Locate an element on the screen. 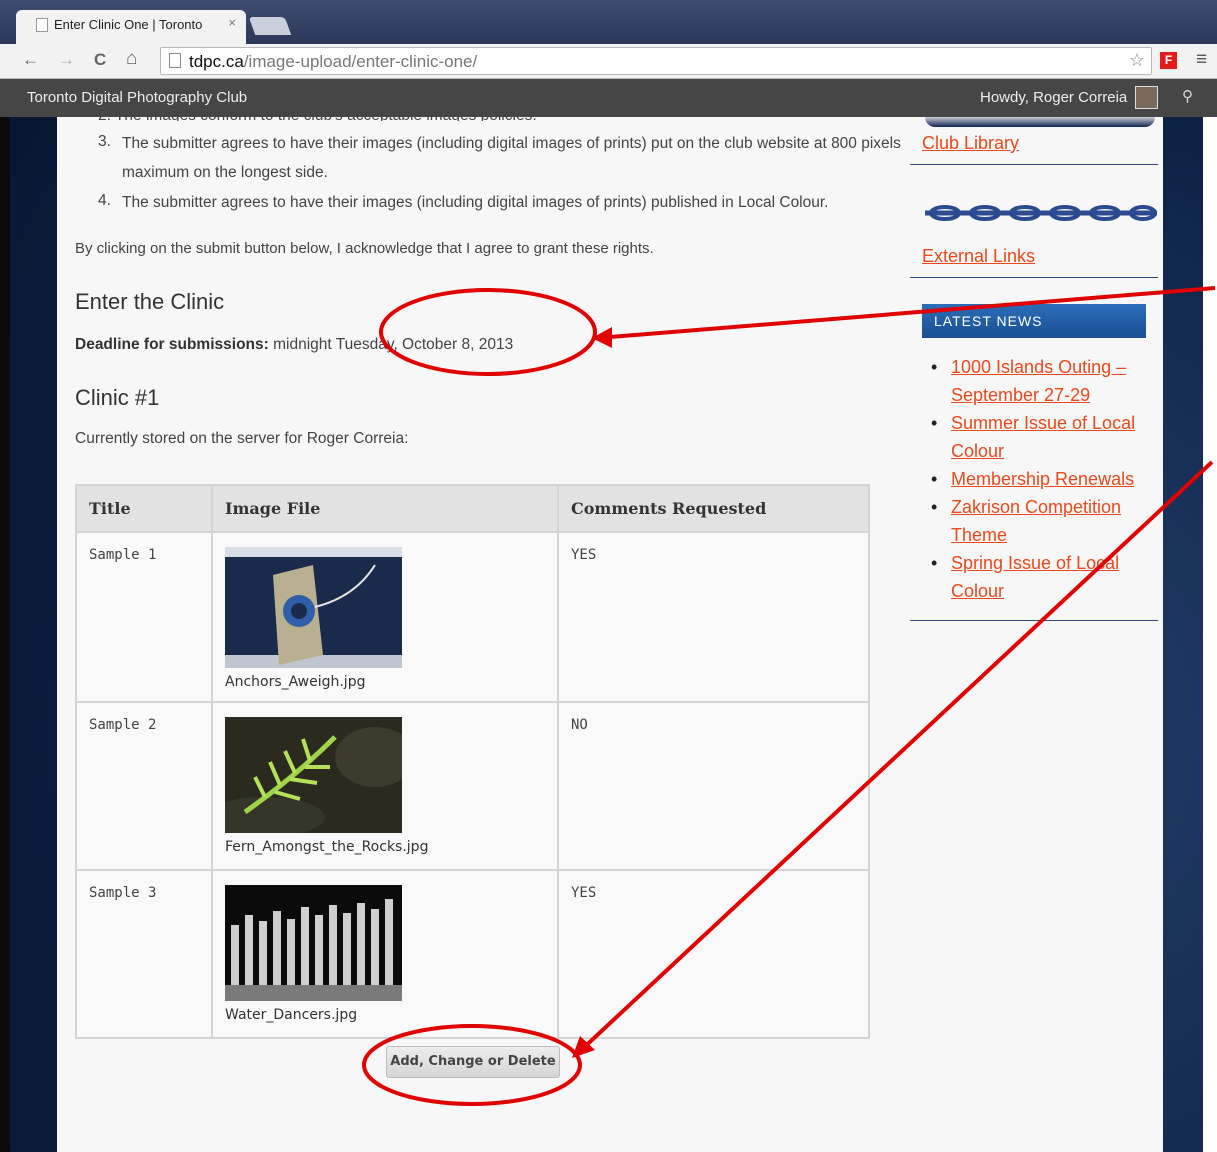 This screenshot has width=1217, height=1152. tab-title: Enter Clinic One | Toronto is located at coordinates (128, 24).